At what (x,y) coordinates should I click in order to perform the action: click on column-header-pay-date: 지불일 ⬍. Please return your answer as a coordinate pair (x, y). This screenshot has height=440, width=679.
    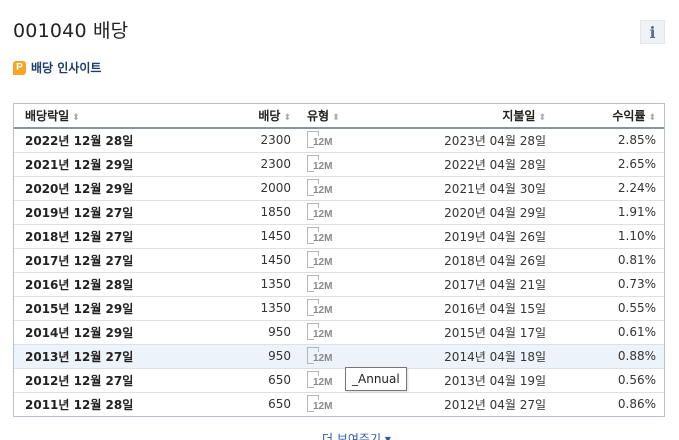
    Looking at the image, I should click on (474, 116).